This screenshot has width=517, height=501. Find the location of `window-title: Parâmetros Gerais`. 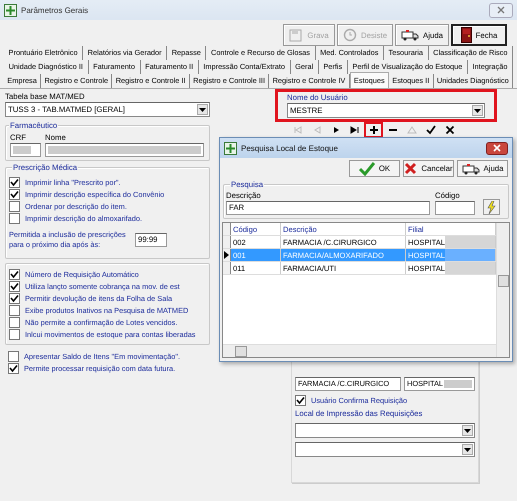

window-title: Parâmetros Gerais is located at coordinates (54, 10).